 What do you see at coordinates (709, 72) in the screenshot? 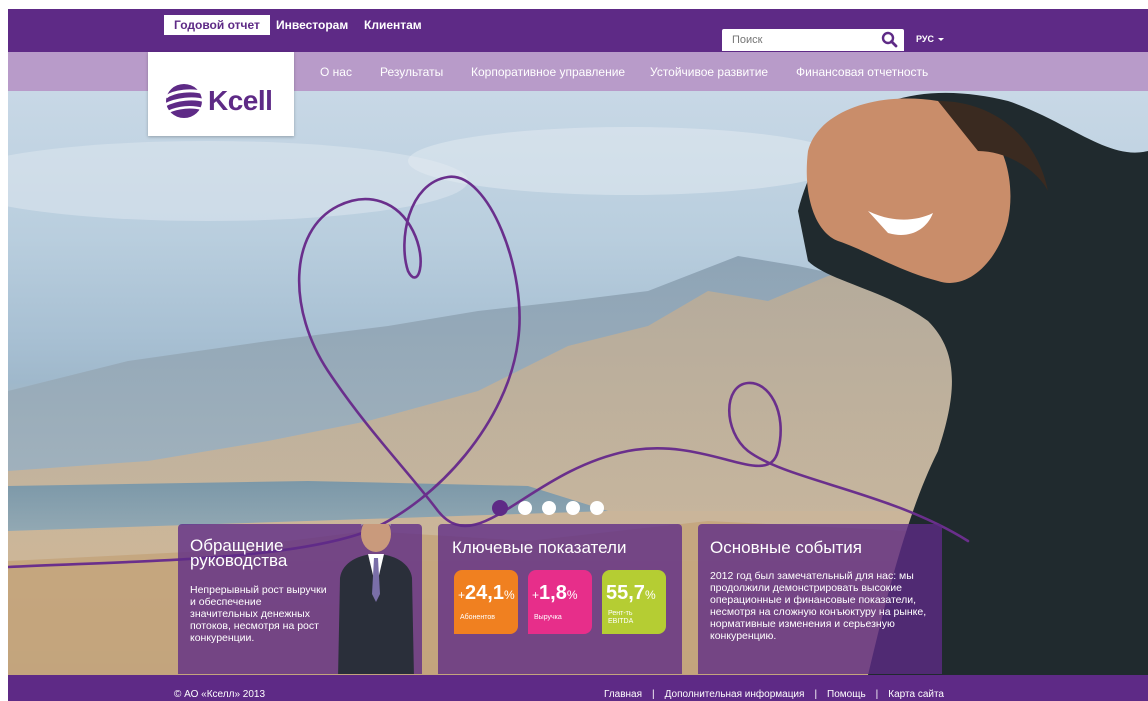
I see `nav-item-sustainability: Устойчивое развитие` at bounding box center [709, 72].